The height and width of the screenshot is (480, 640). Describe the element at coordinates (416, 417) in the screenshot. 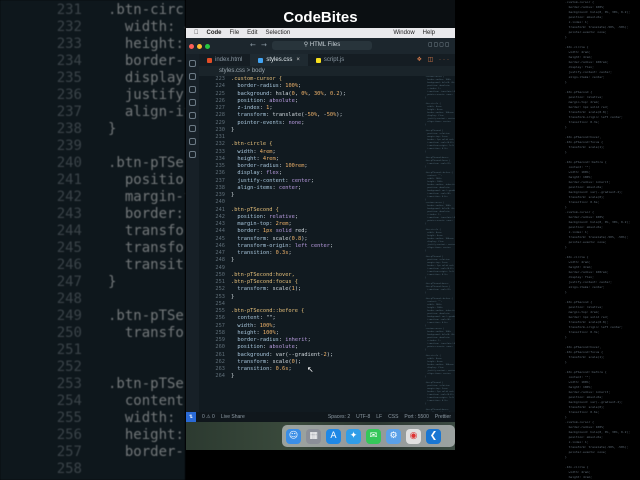

I see `live-server-port: Port : 5500` at that location.